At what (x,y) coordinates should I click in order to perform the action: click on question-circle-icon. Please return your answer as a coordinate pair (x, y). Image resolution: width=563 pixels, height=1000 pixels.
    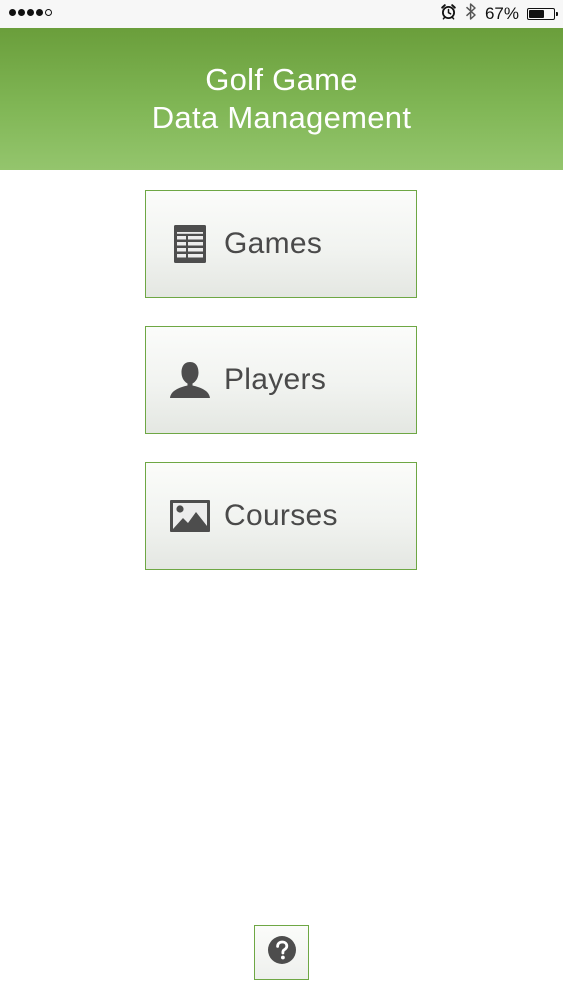
    Looking at the image, I should click on (282, 952).